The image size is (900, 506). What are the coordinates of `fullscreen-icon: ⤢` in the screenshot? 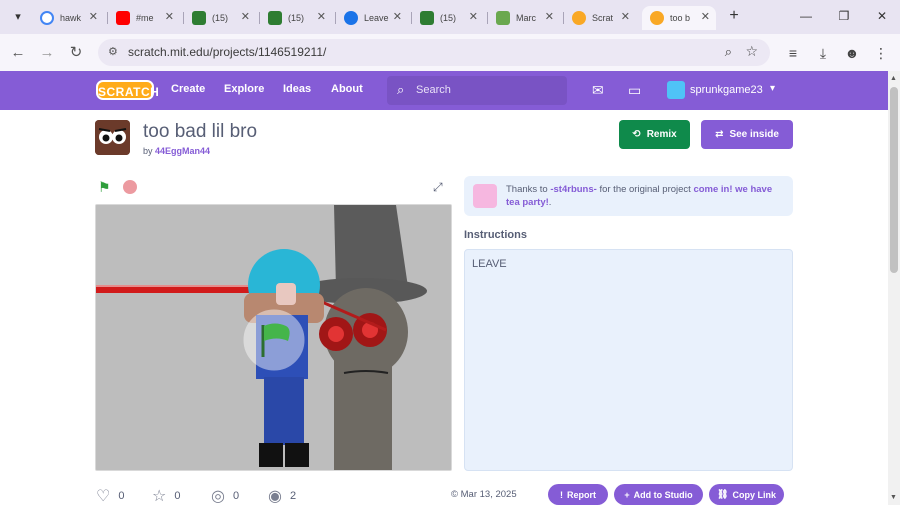 It's located at (438, 187).